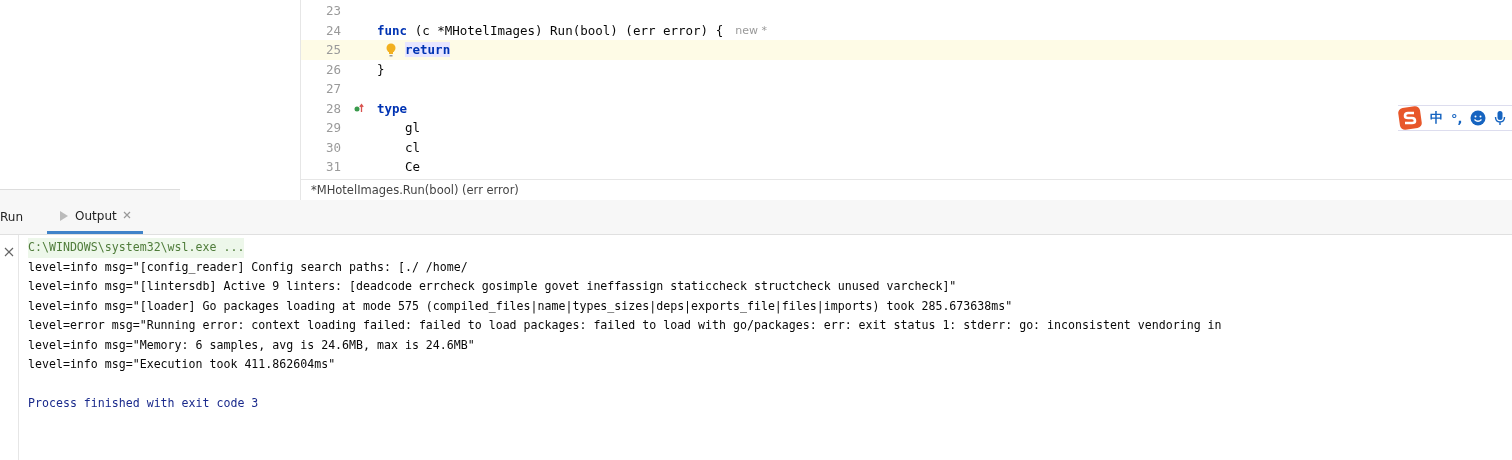 This screenshot has width=1512, height=460. What do you see at coordinates (95, 217) in the screenshot?
I see `output-tab: Output` at bounding box center [95, 217].